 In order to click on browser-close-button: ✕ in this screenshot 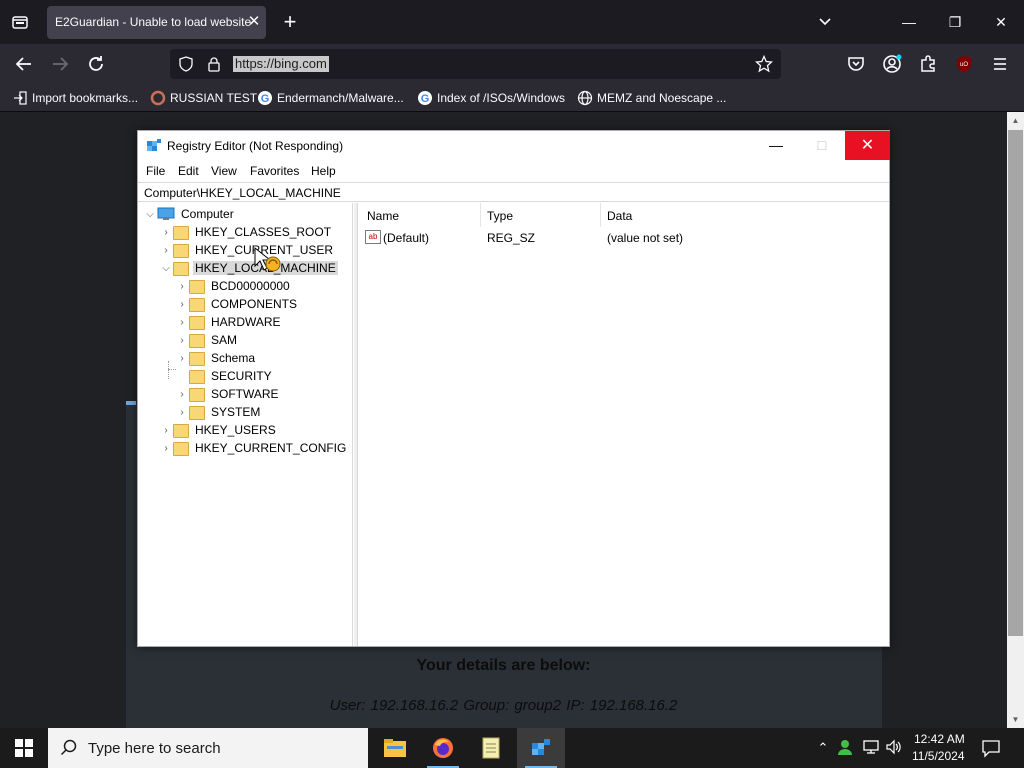, I will do `click(1001, 22)`.